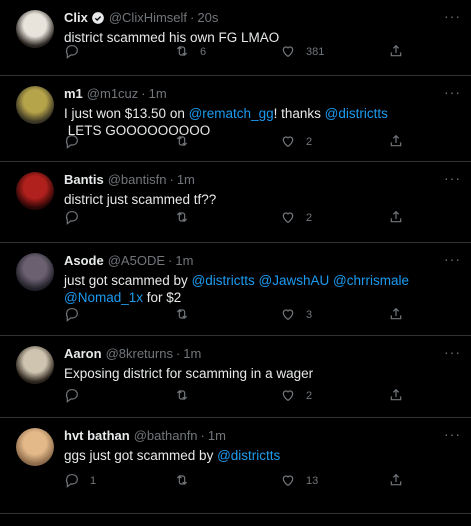  What do you see at coordinates (207, 18) in the screenshot?
I see `timestamp: 20s` at bounding box center [207, 18].